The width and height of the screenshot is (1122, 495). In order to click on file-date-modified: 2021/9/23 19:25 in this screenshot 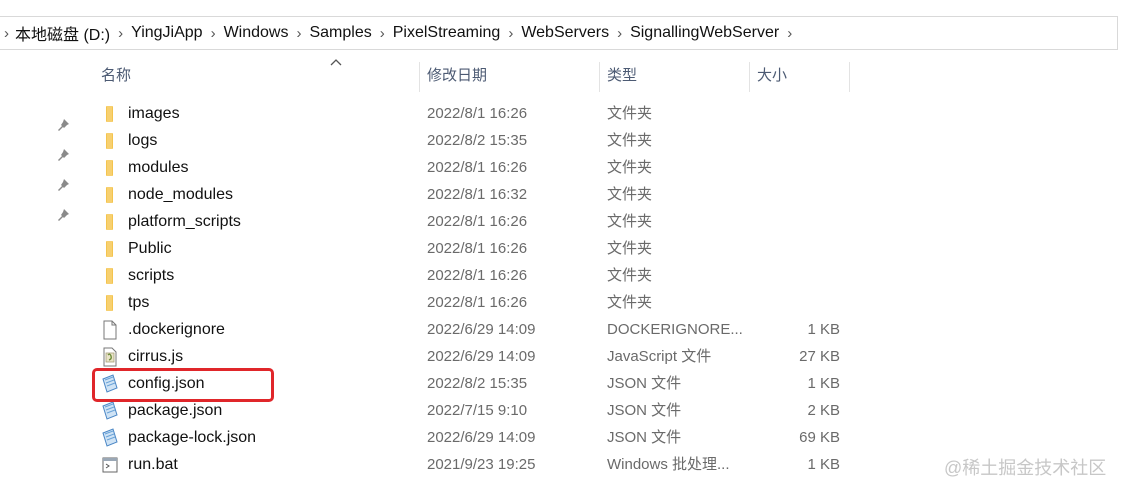, I will do `click(481, 464)`.